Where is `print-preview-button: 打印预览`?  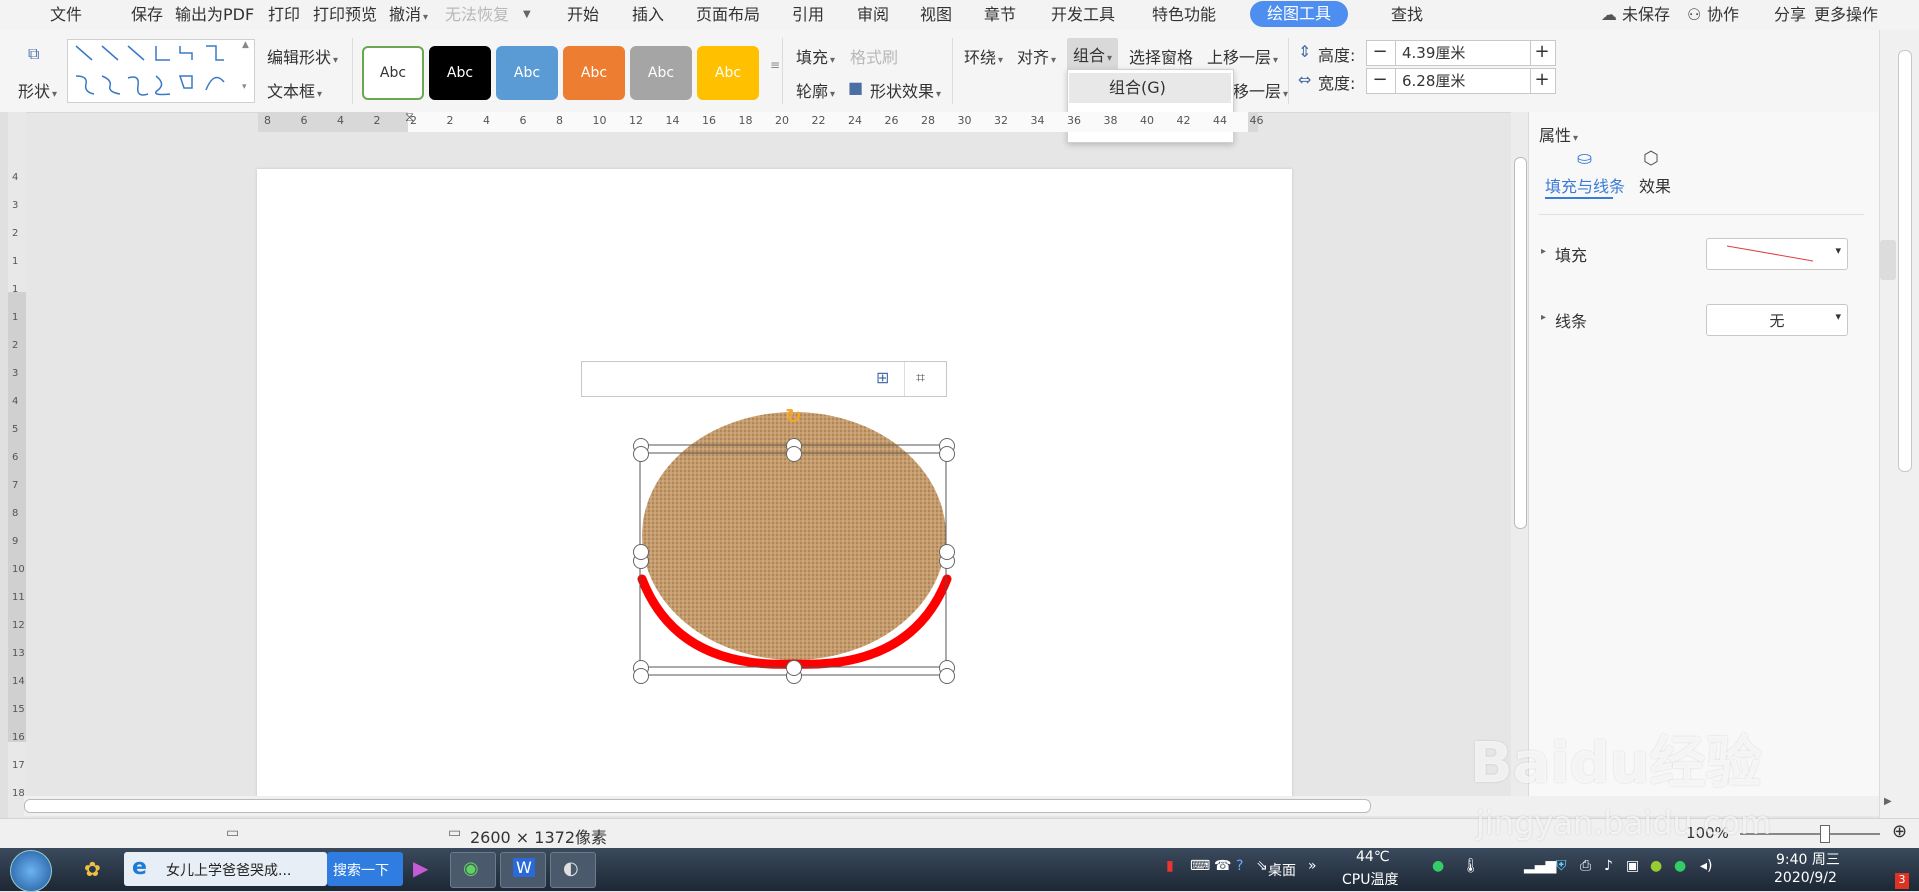
print-preview-button: 打印预览 is located at coordinates (345, 15).